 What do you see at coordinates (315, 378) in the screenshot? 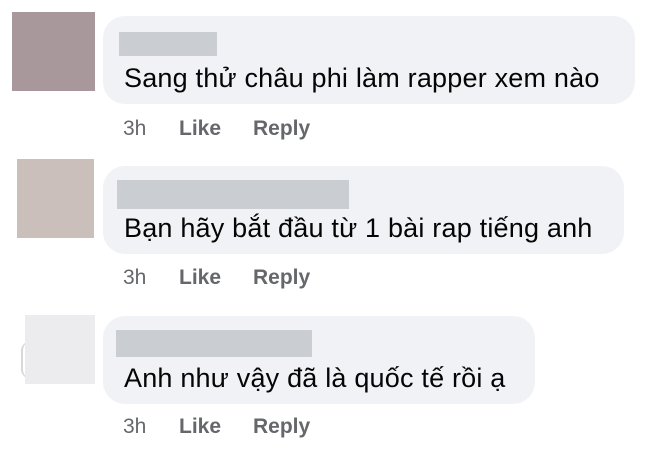
I see `comment-text: Anh như vậy đã là quốc tế rồi ạ` at bounding box center [315, 378].